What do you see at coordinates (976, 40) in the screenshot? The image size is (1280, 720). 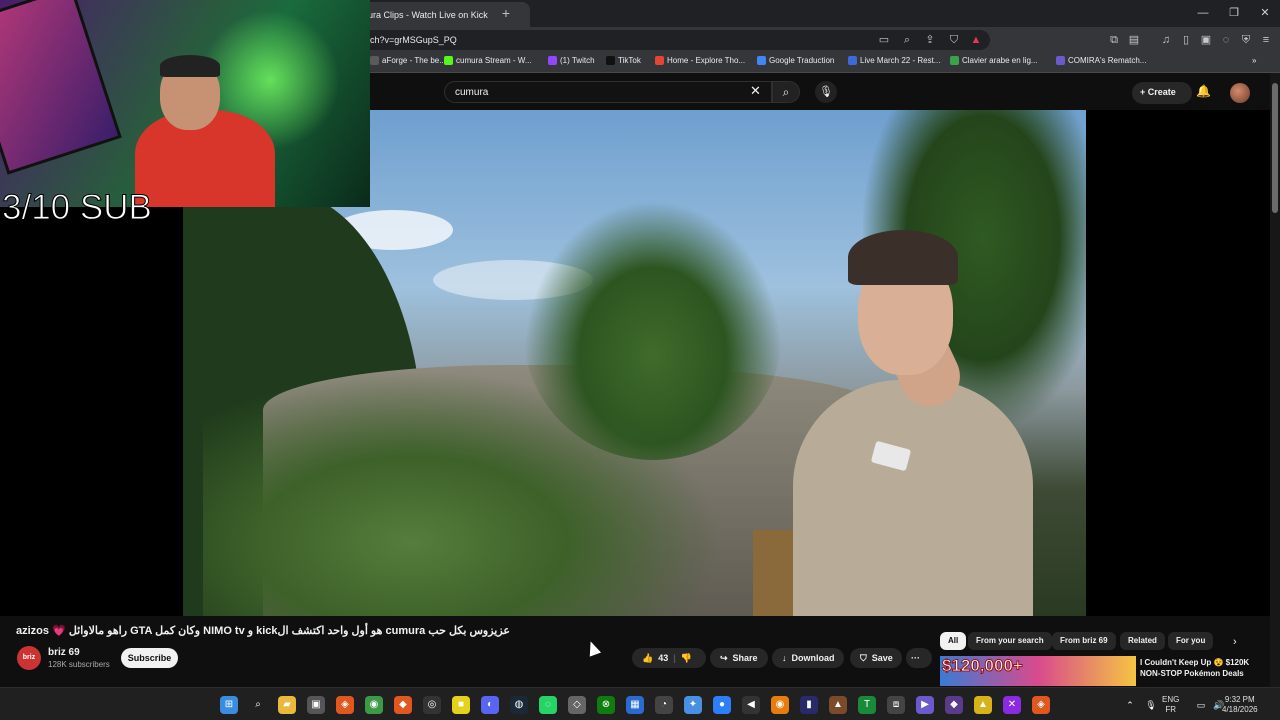 I see `rewards-icon: ▲` at bounding box center [976, 40].